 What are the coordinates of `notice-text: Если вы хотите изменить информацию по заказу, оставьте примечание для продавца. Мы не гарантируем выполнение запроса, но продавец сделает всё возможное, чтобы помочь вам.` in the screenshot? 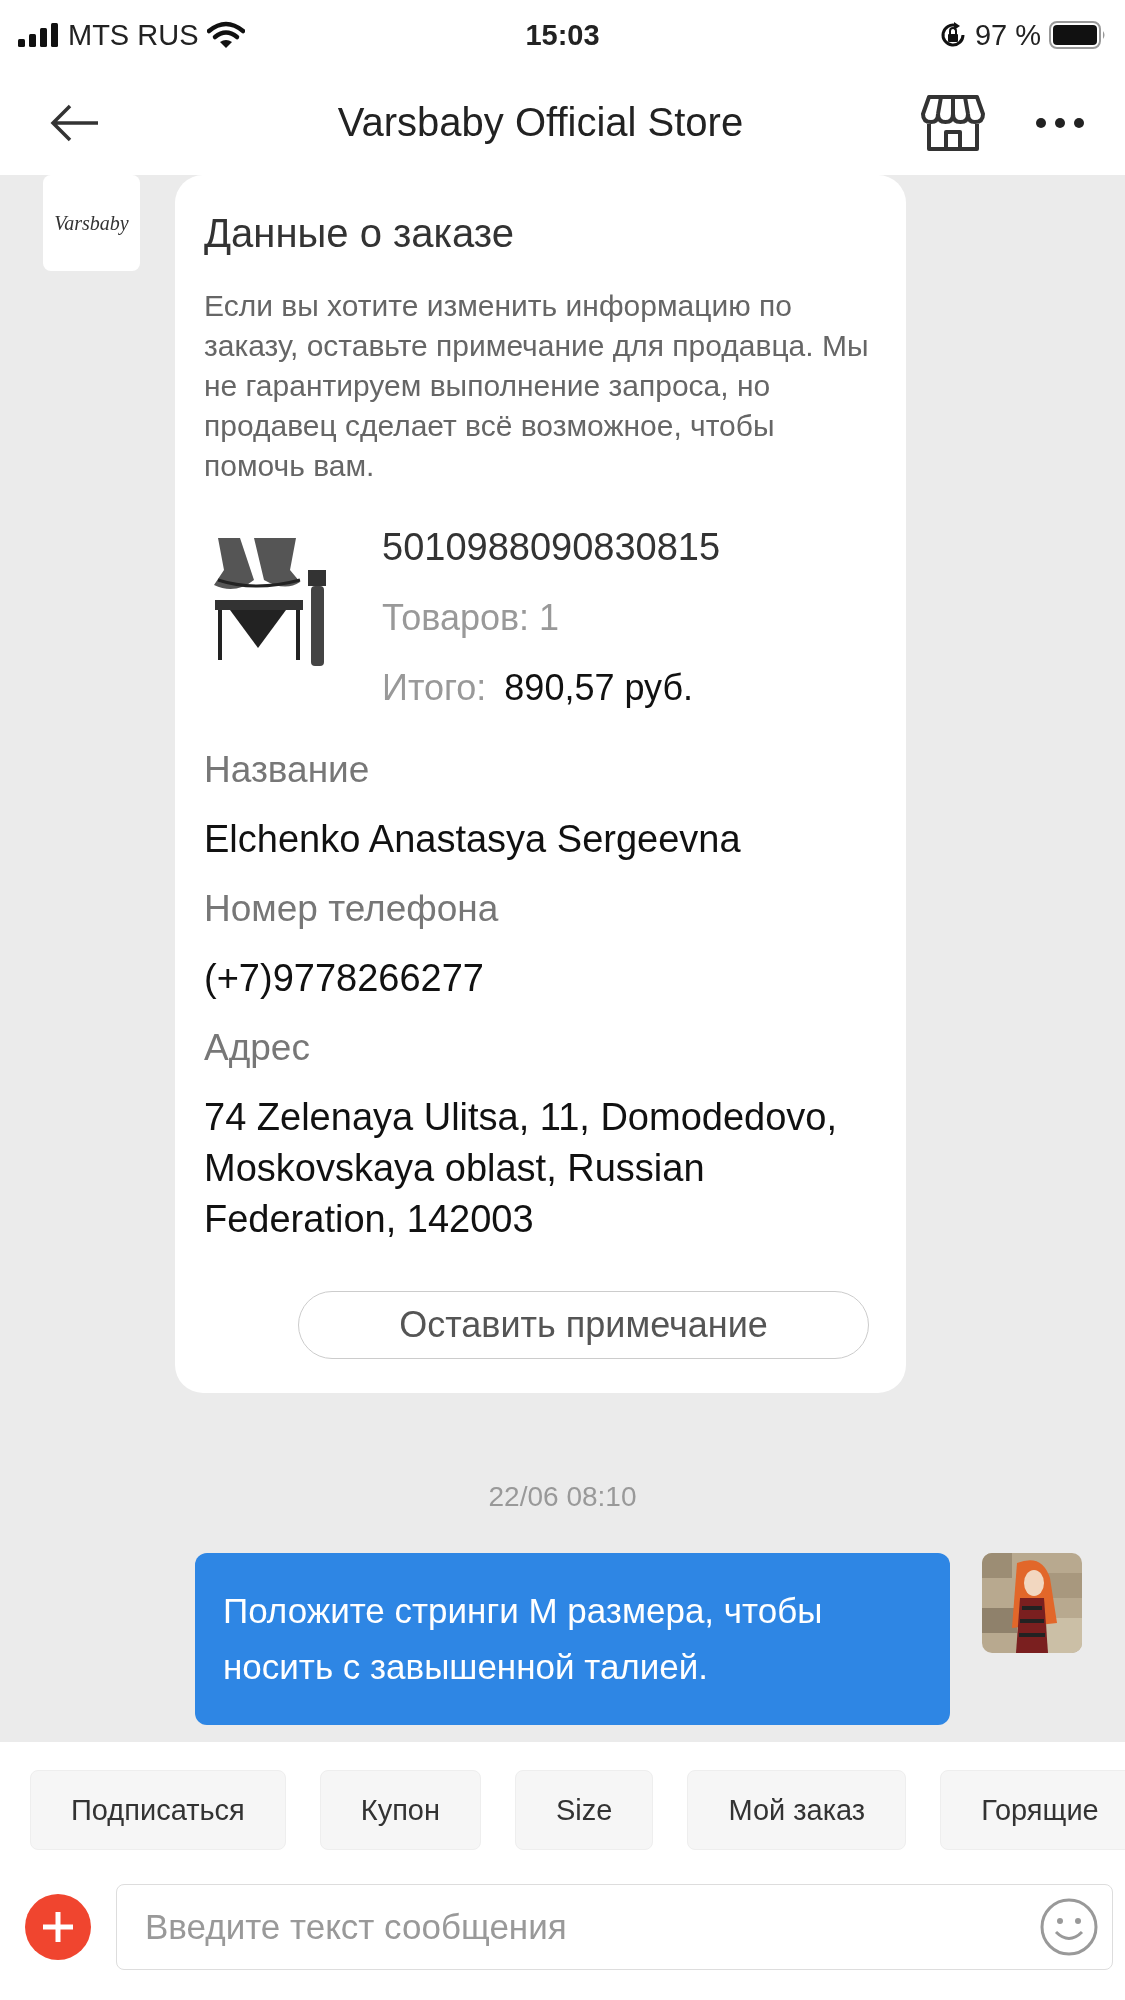 It's located at (537, 386).